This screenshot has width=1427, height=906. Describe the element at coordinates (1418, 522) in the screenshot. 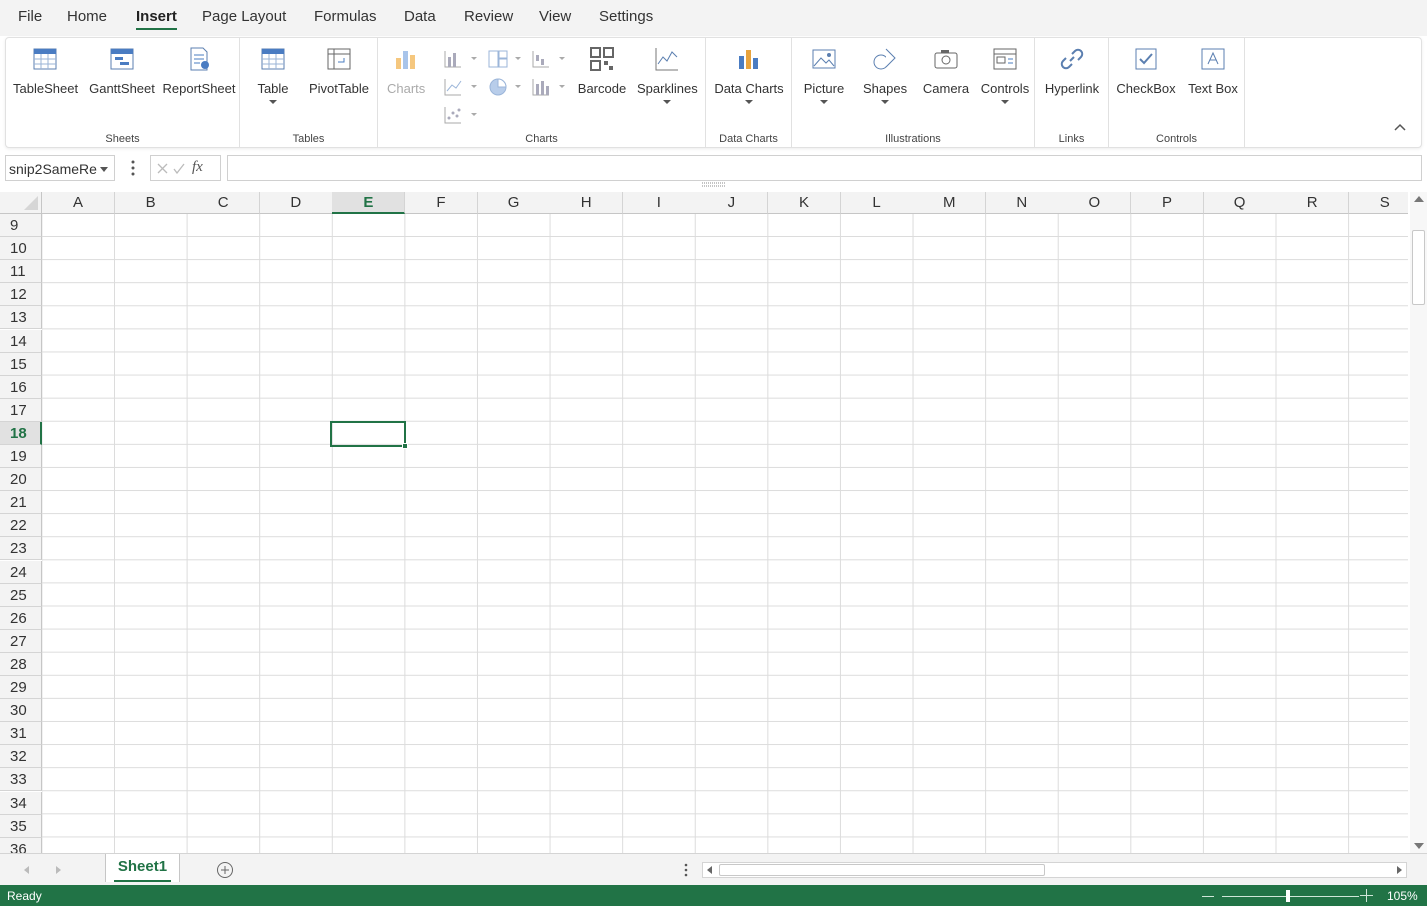

I see `vertical-scrollbar` at that location.